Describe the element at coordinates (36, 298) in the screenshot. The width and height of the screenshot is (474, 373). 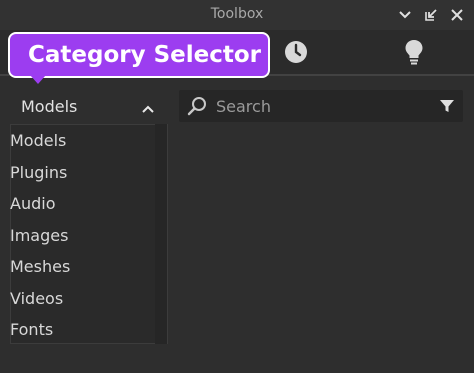
I see `category-option-videos: Videos` at that location.